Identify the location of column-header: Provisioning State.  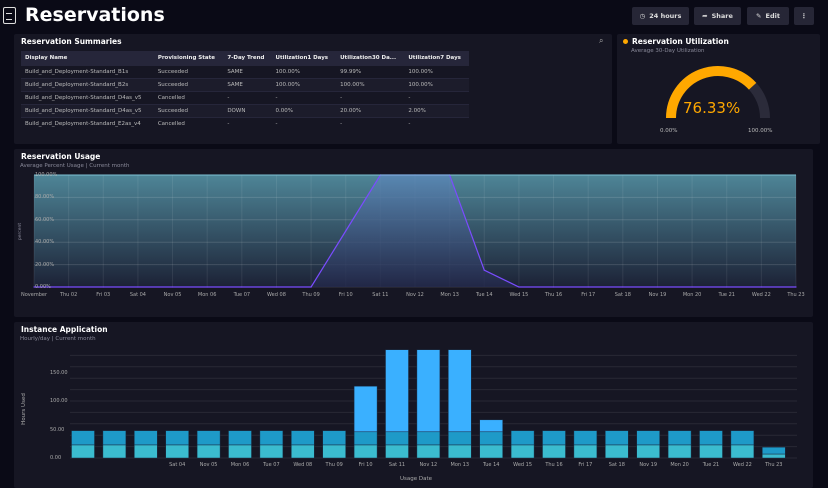
(188, 58).